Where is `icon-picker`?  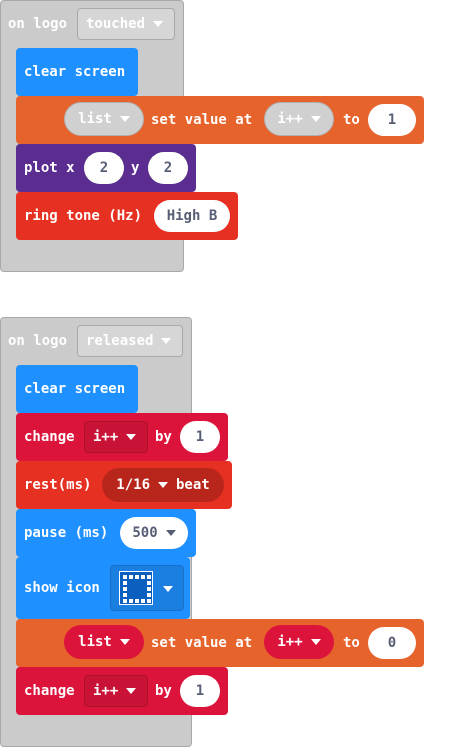
icon-picker is located at coordinates (147, 588).